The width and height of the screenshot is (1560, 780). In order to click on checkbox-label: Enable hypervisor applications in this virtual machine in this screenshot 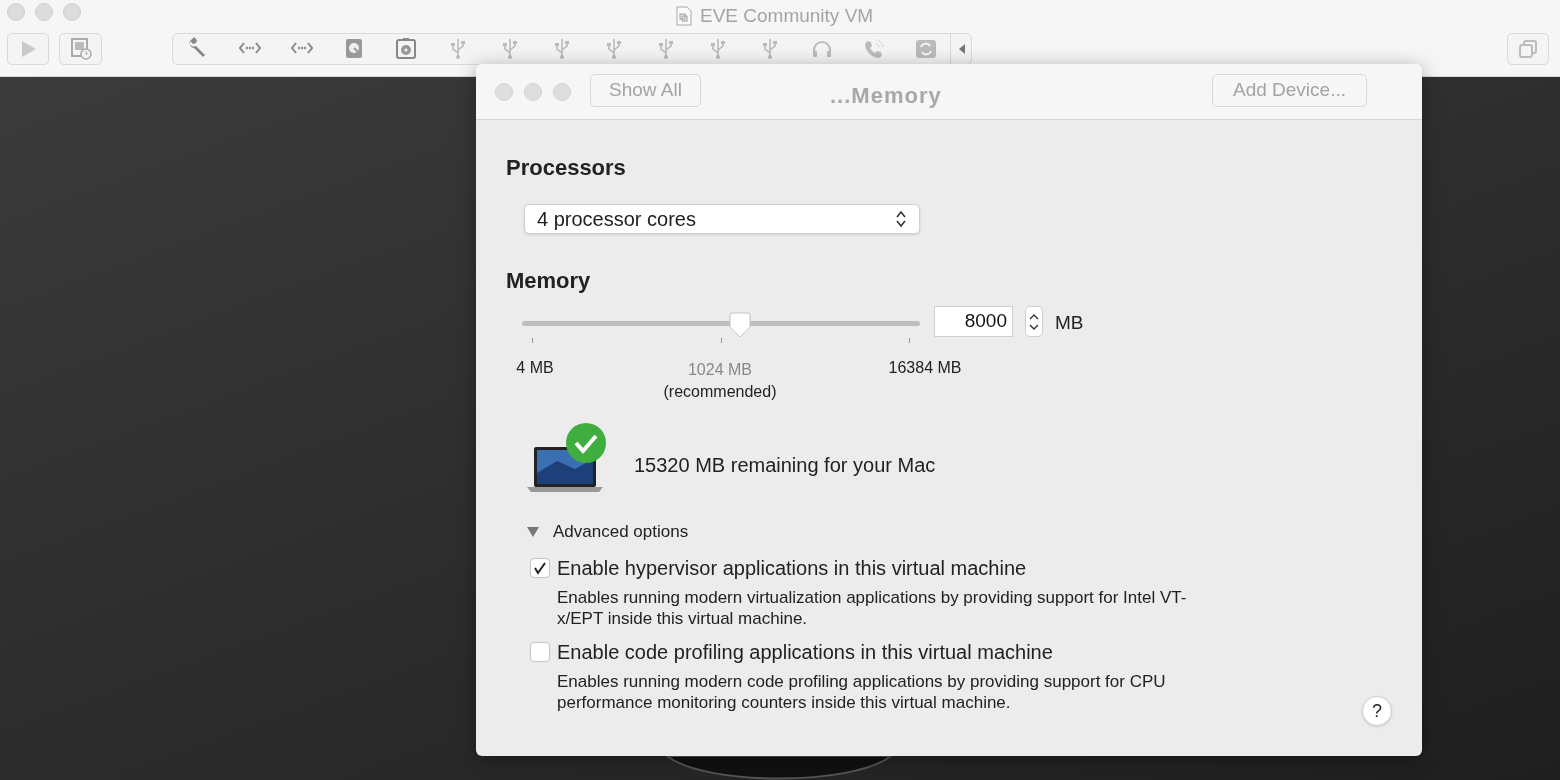, I will do `click(792, 568)`.